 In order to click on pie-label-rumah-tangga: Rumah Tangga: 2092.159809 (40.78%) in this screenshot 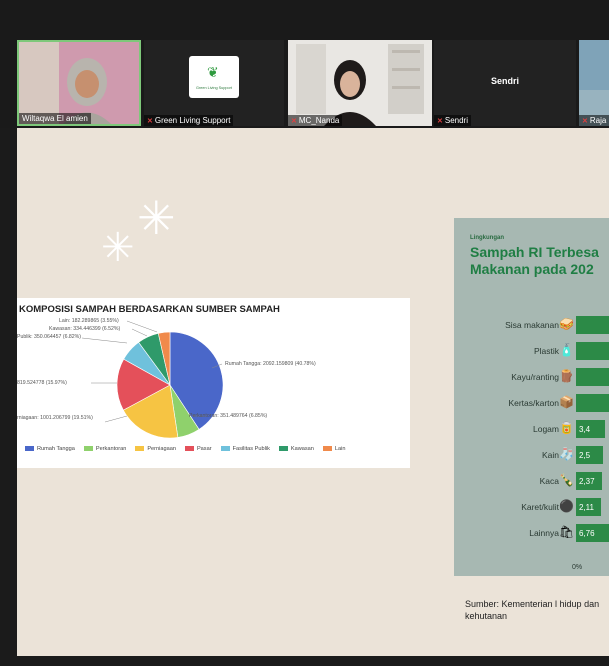, I will do `click(270, 364)`.